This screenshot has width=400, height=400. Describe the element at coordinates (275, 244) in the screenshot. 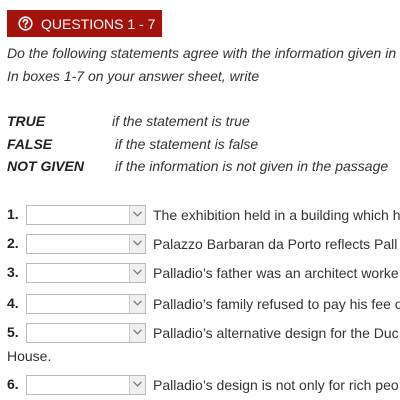

I see `question-text-2: Palazzo Barbaran da Porto reflects Pall` at that location.